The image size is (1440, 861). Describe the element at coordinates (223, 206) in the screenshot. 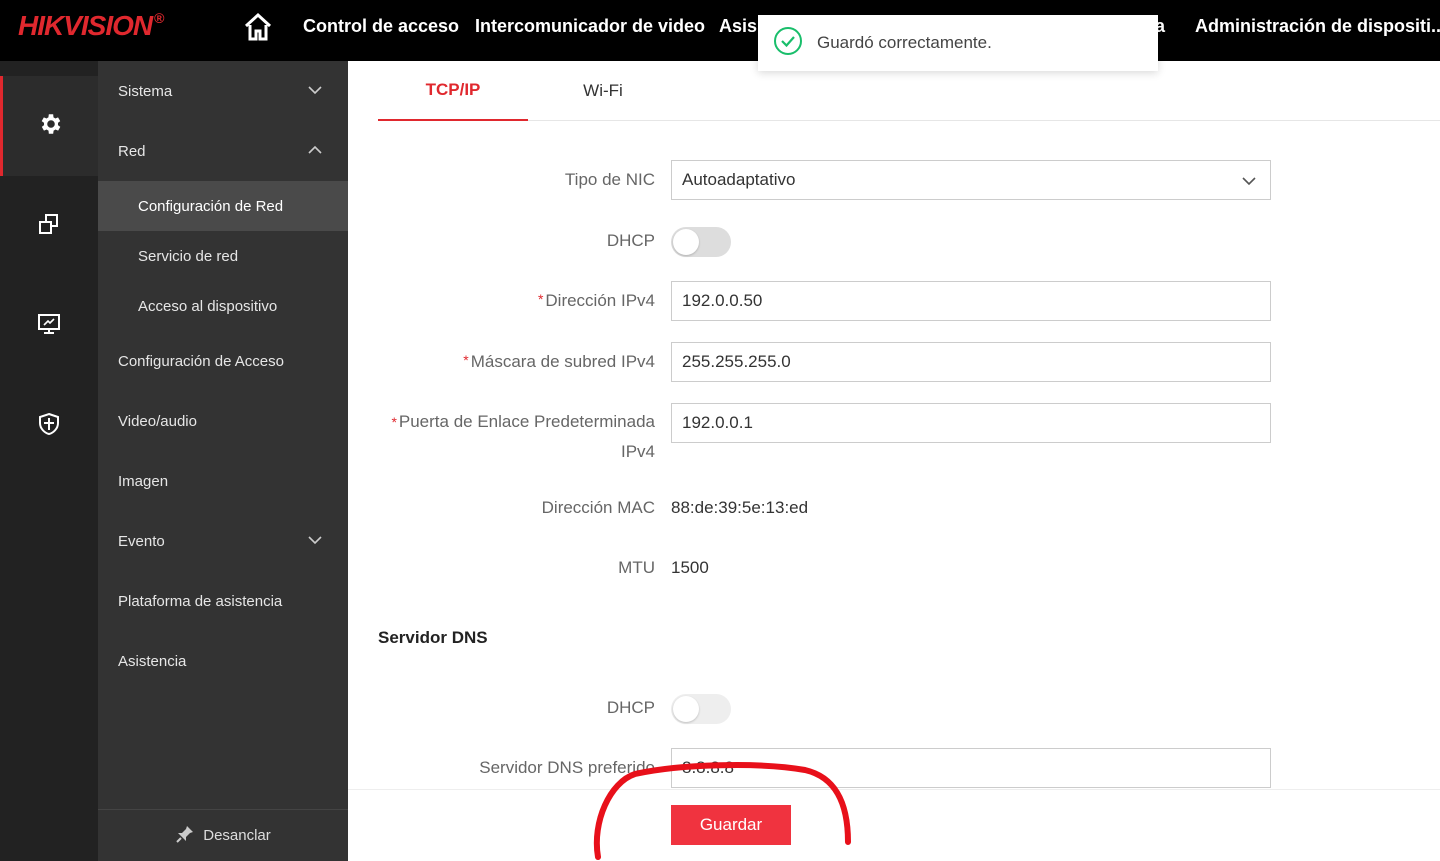

I see `menu-item-configuracion-de-red: Configuración de Red` at that location.